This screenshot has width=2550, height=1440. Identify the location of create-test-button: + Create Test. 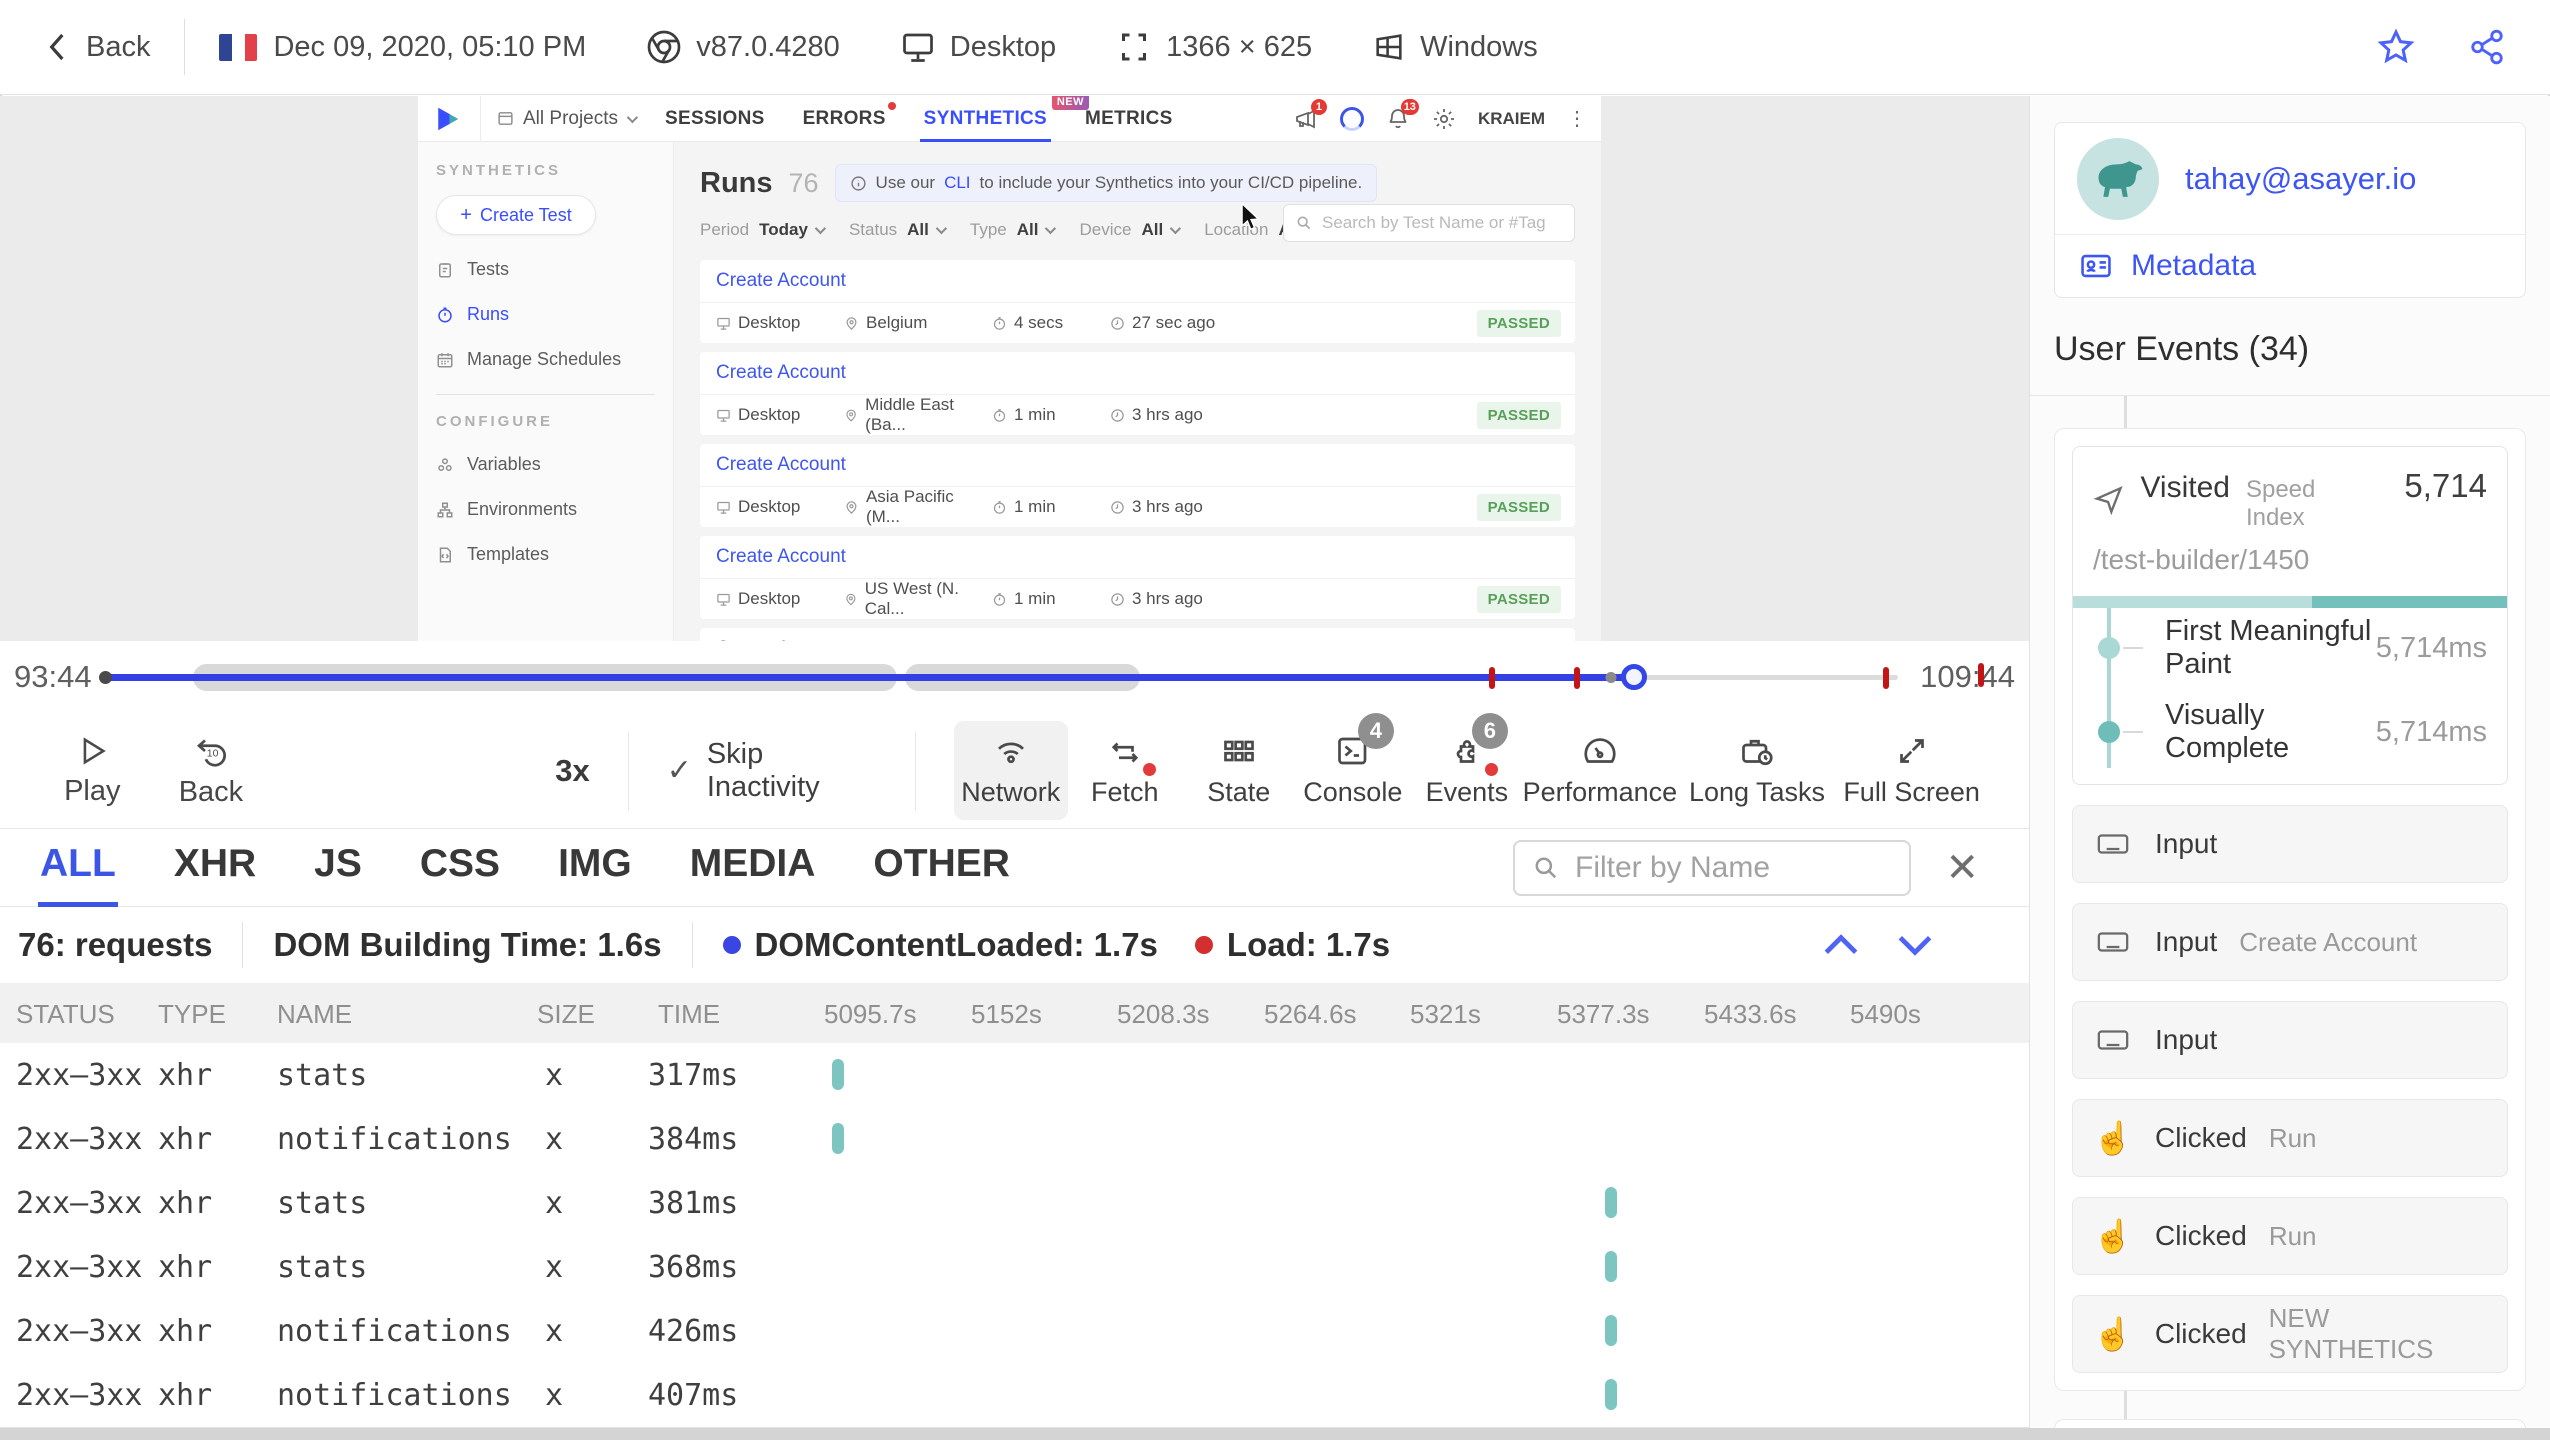
(516, 215).